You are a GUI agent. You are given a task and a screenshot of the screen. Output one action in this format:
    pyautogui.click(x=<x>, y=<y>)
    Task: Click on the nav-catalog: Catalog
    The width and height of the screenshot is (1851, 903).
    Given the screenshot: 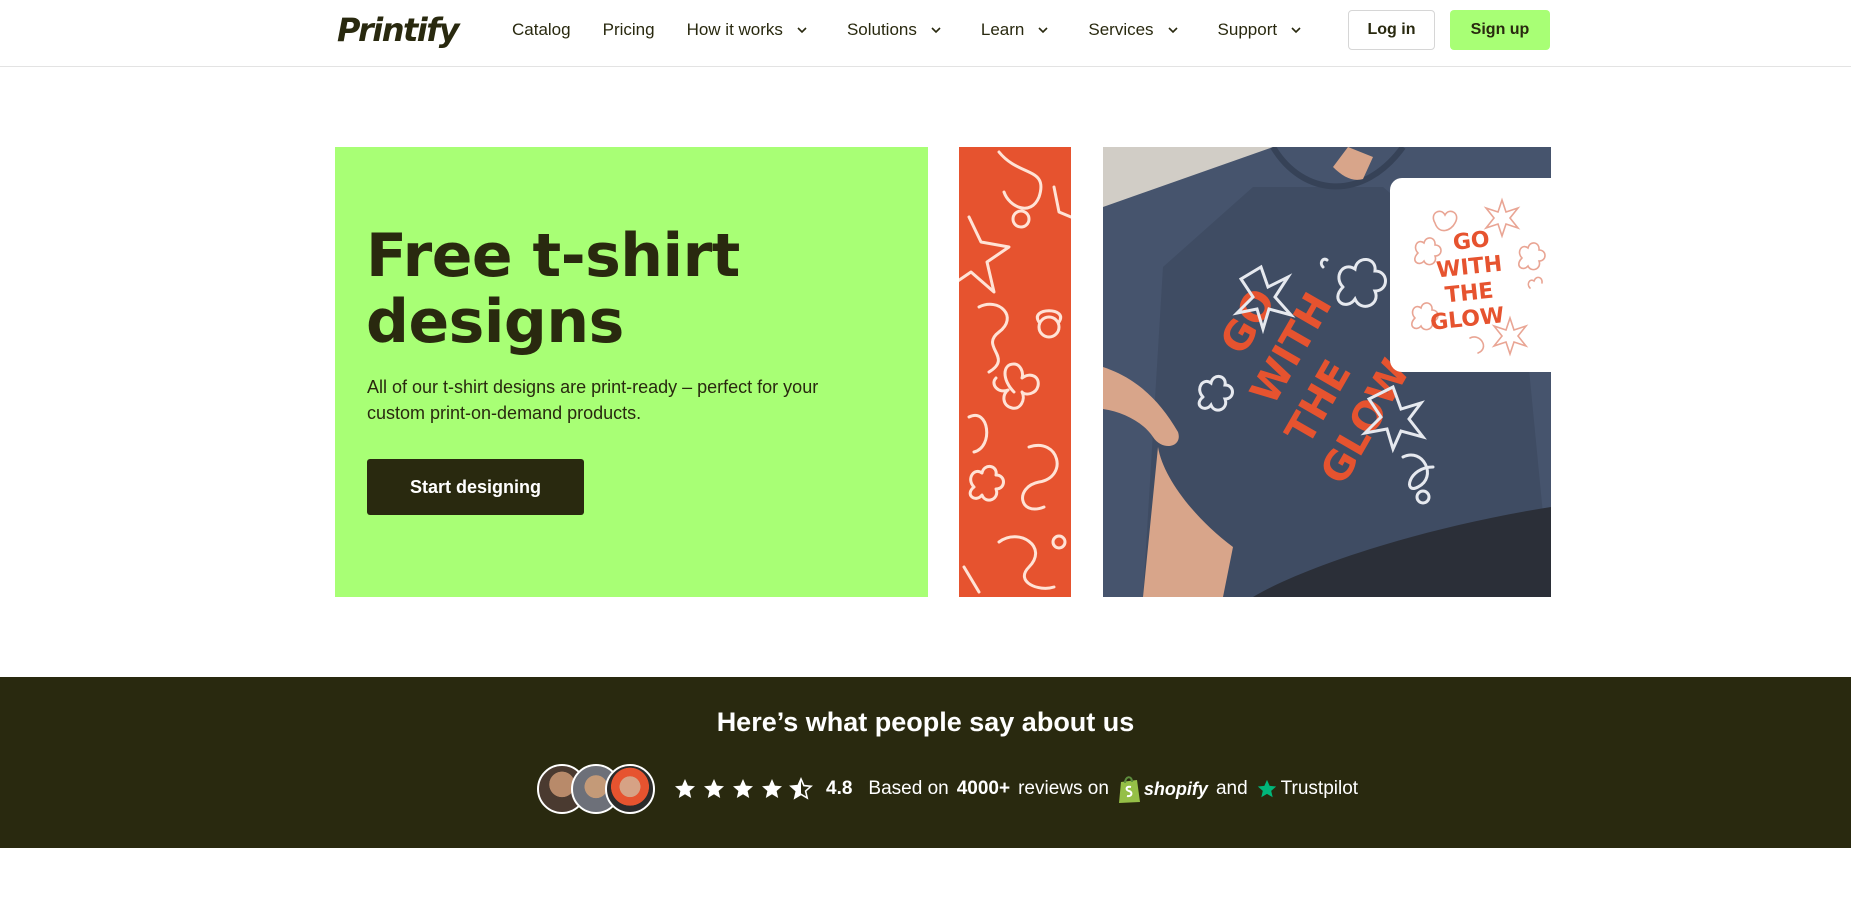 What is the action you would take?
    pyautogui.click(x=541, y=30)
    